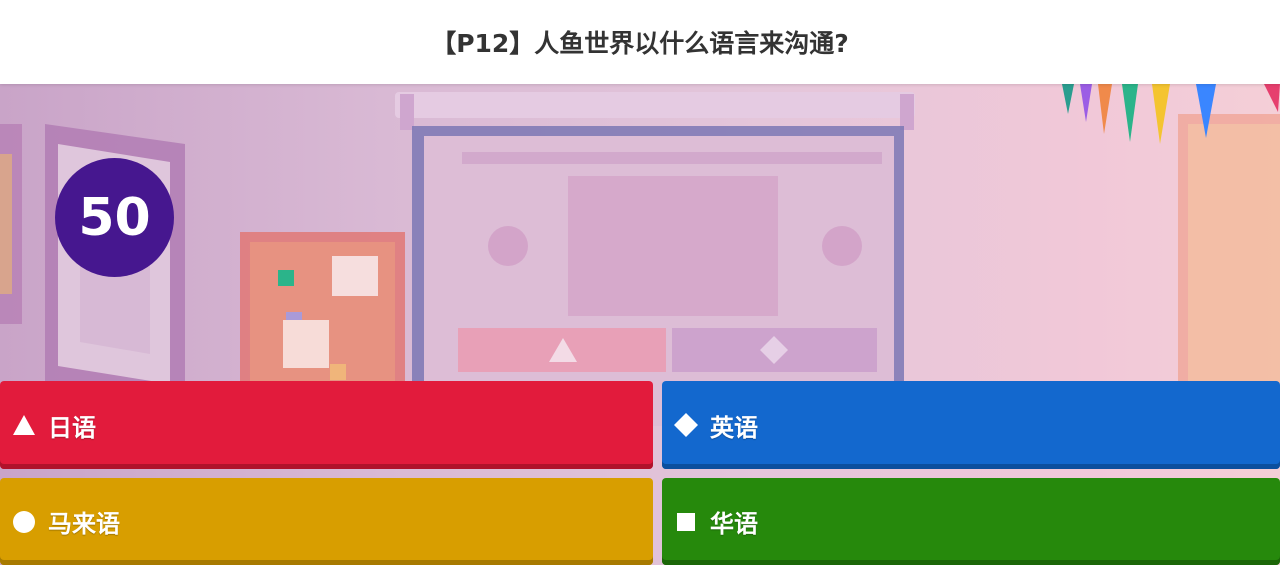  I want to click on question-title: 【P12】人鱼世界以什么语言来沟通?, so click(640, 43).